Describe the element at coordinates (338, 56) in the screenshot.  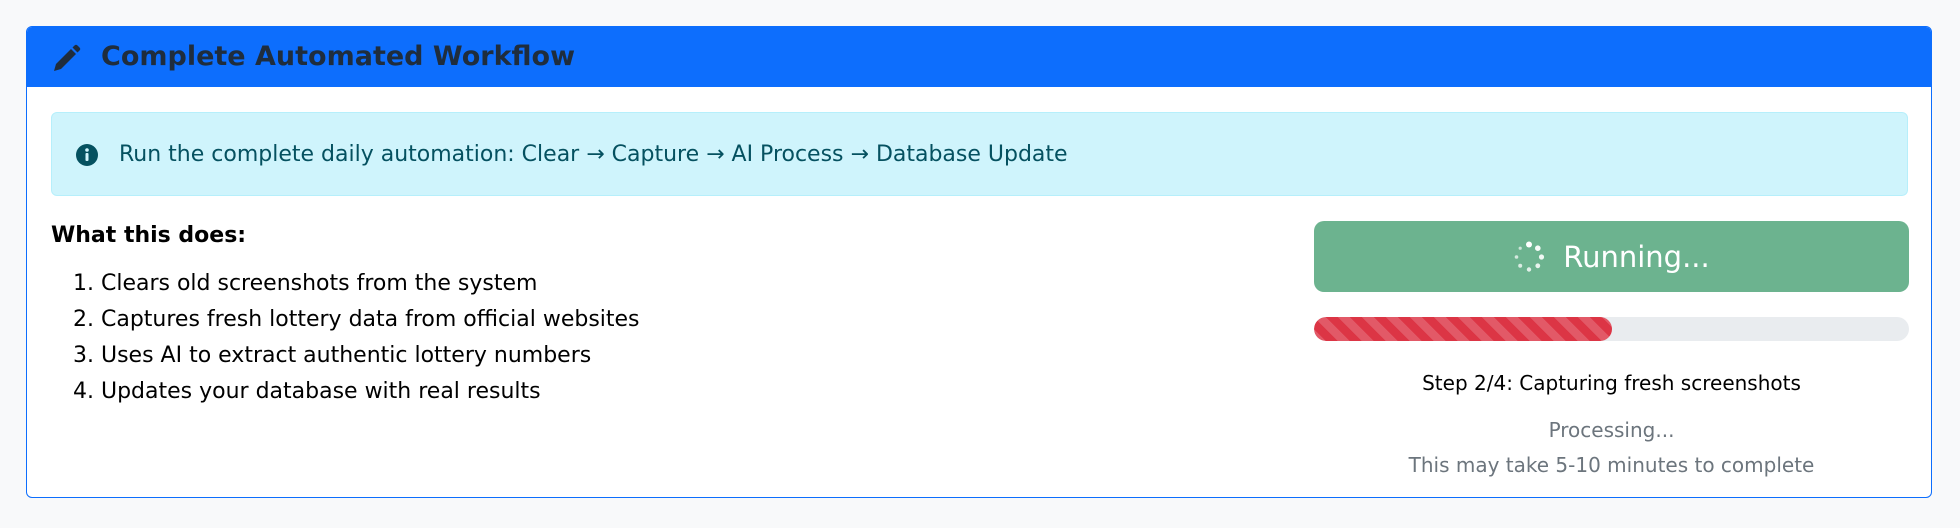
I see `card-title: Complete Automated Workflow` at that location.